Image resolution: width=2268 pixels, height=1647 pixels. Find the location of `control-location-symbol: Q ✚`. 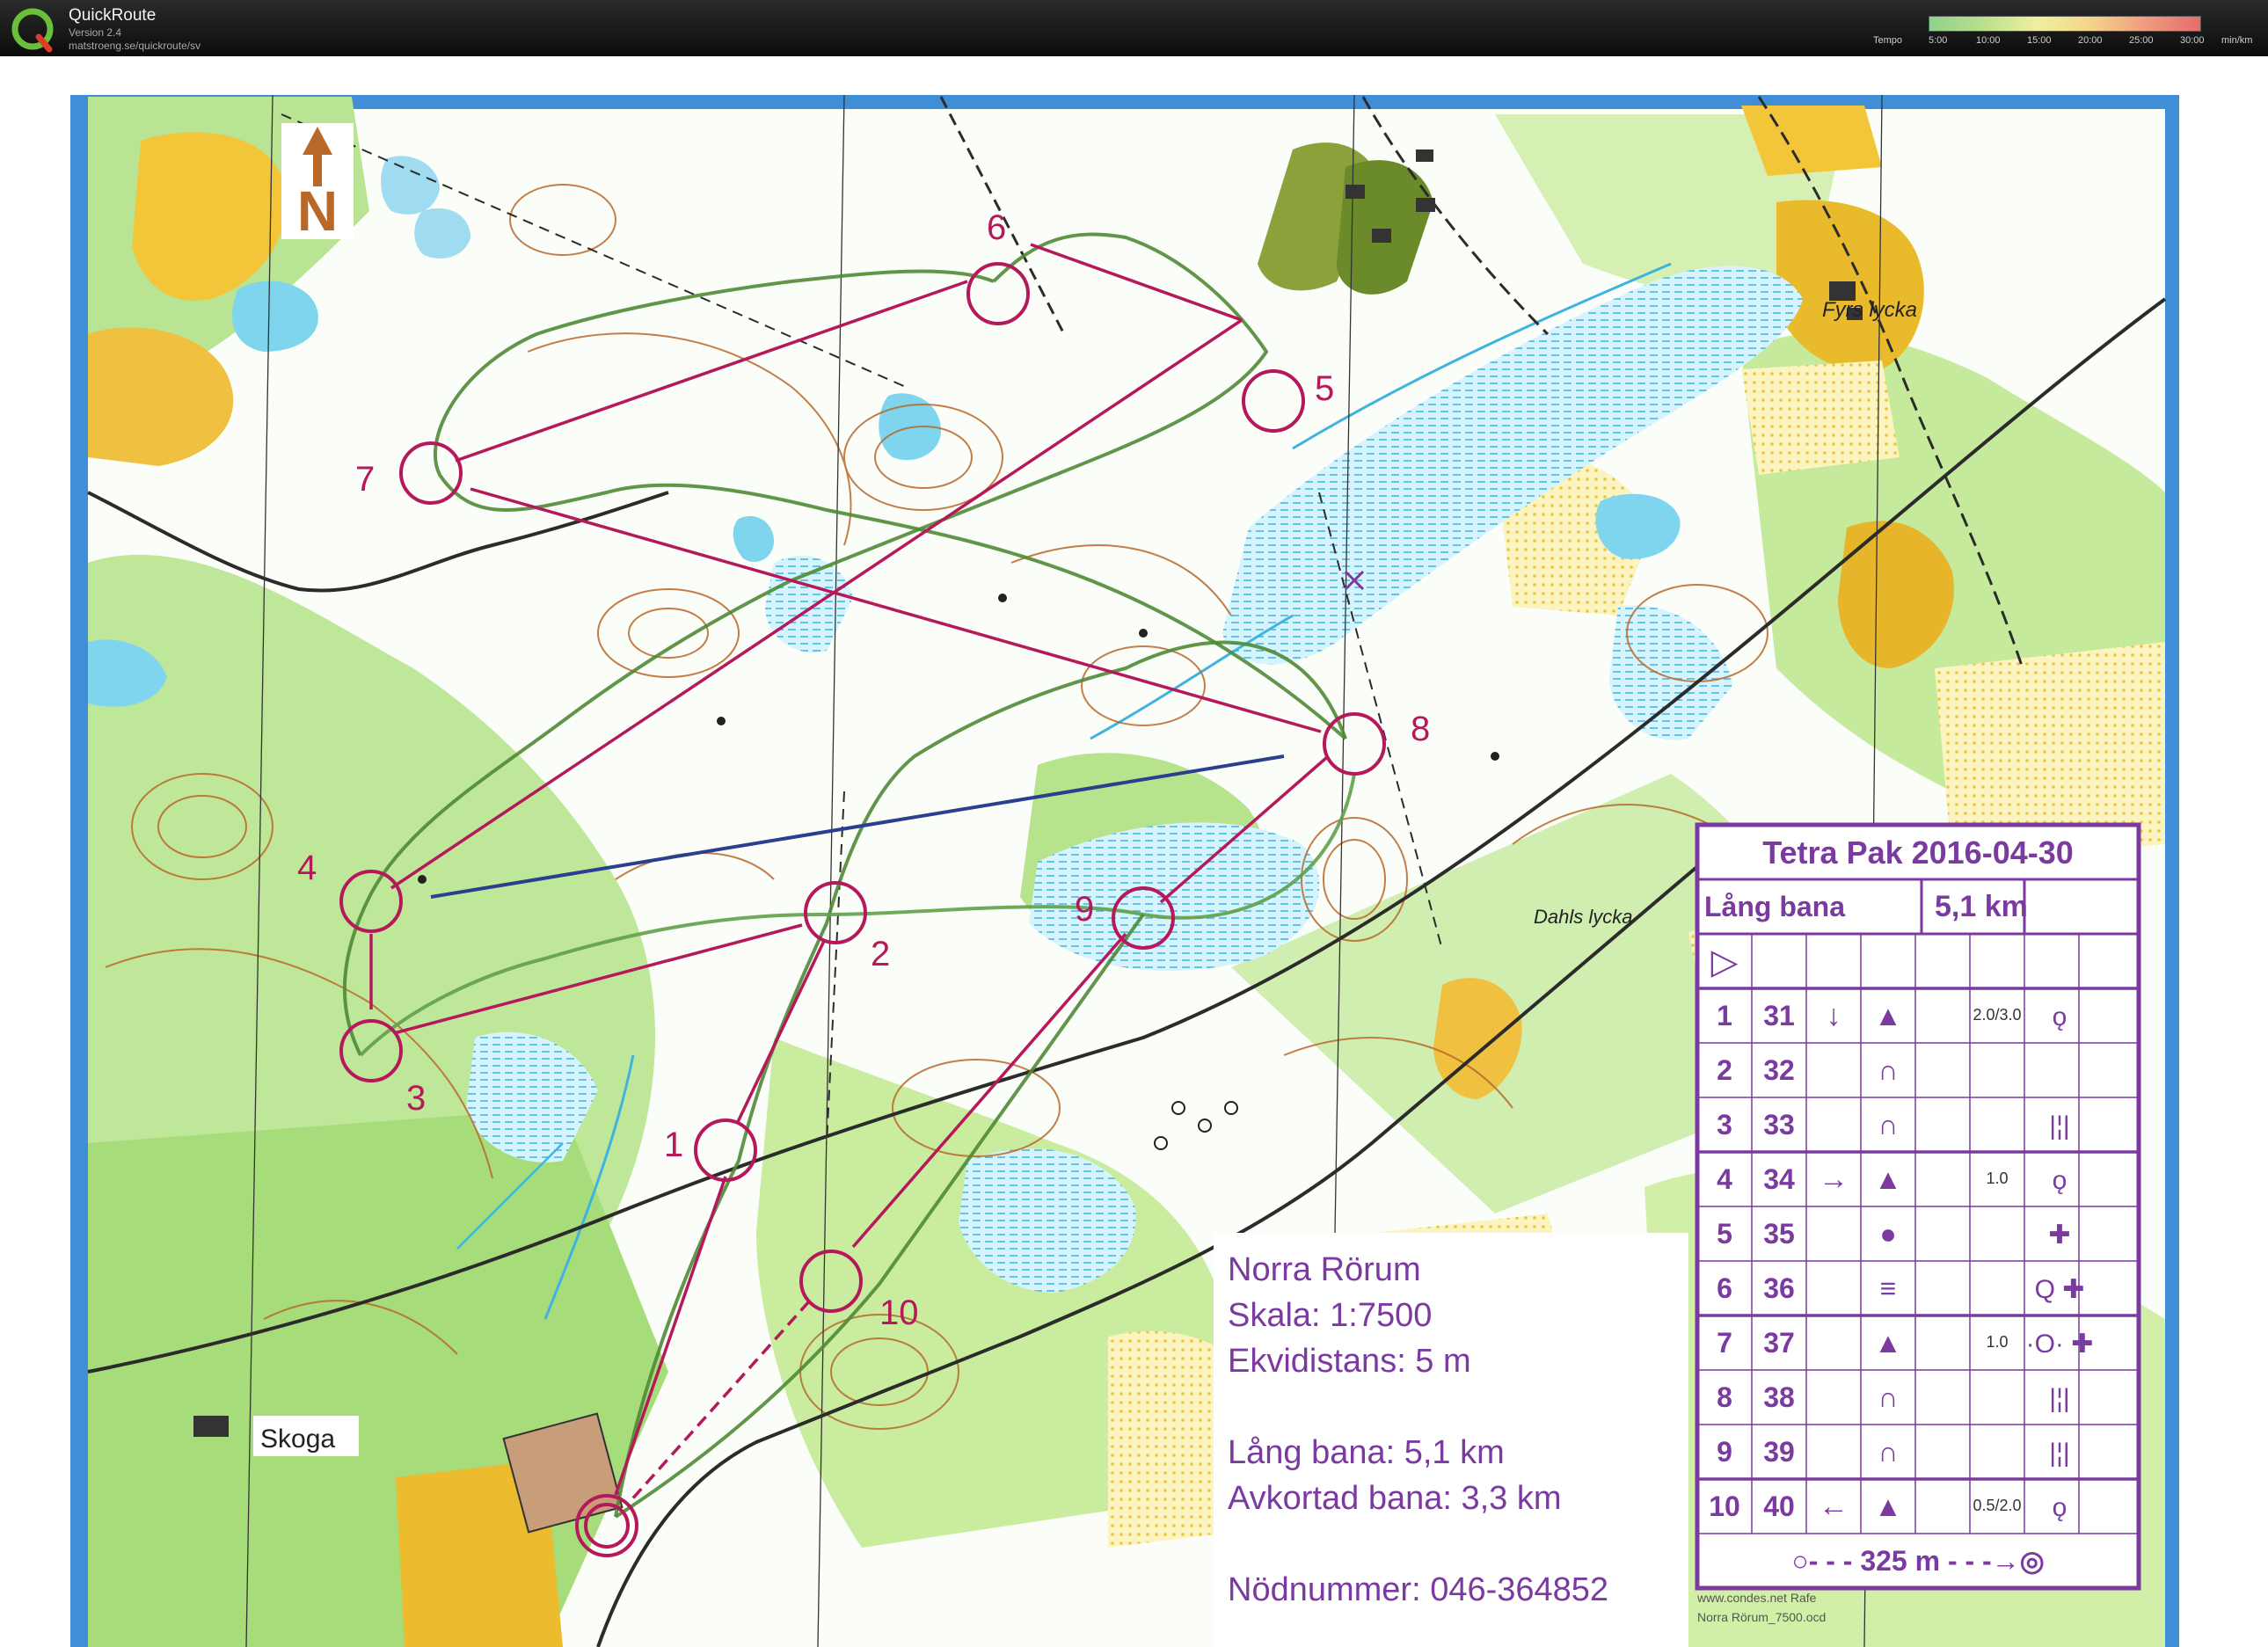

control-location-symbol: Q ✚ is located at coordinates (2060, 1289).